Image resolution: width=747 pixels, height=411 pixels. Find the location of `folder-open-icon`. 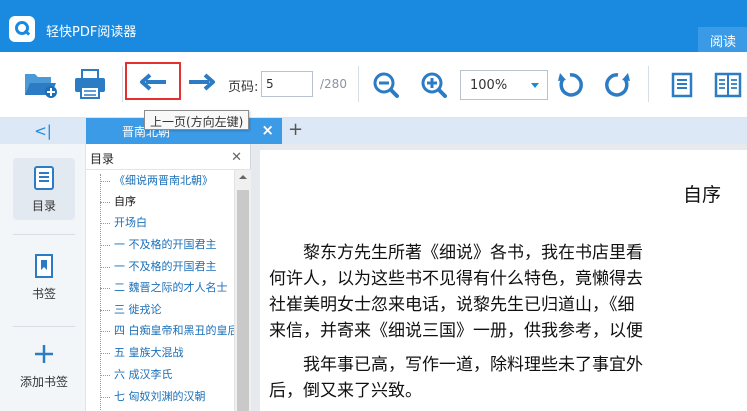

folder-open-icon is located at coordinates (41, 86).